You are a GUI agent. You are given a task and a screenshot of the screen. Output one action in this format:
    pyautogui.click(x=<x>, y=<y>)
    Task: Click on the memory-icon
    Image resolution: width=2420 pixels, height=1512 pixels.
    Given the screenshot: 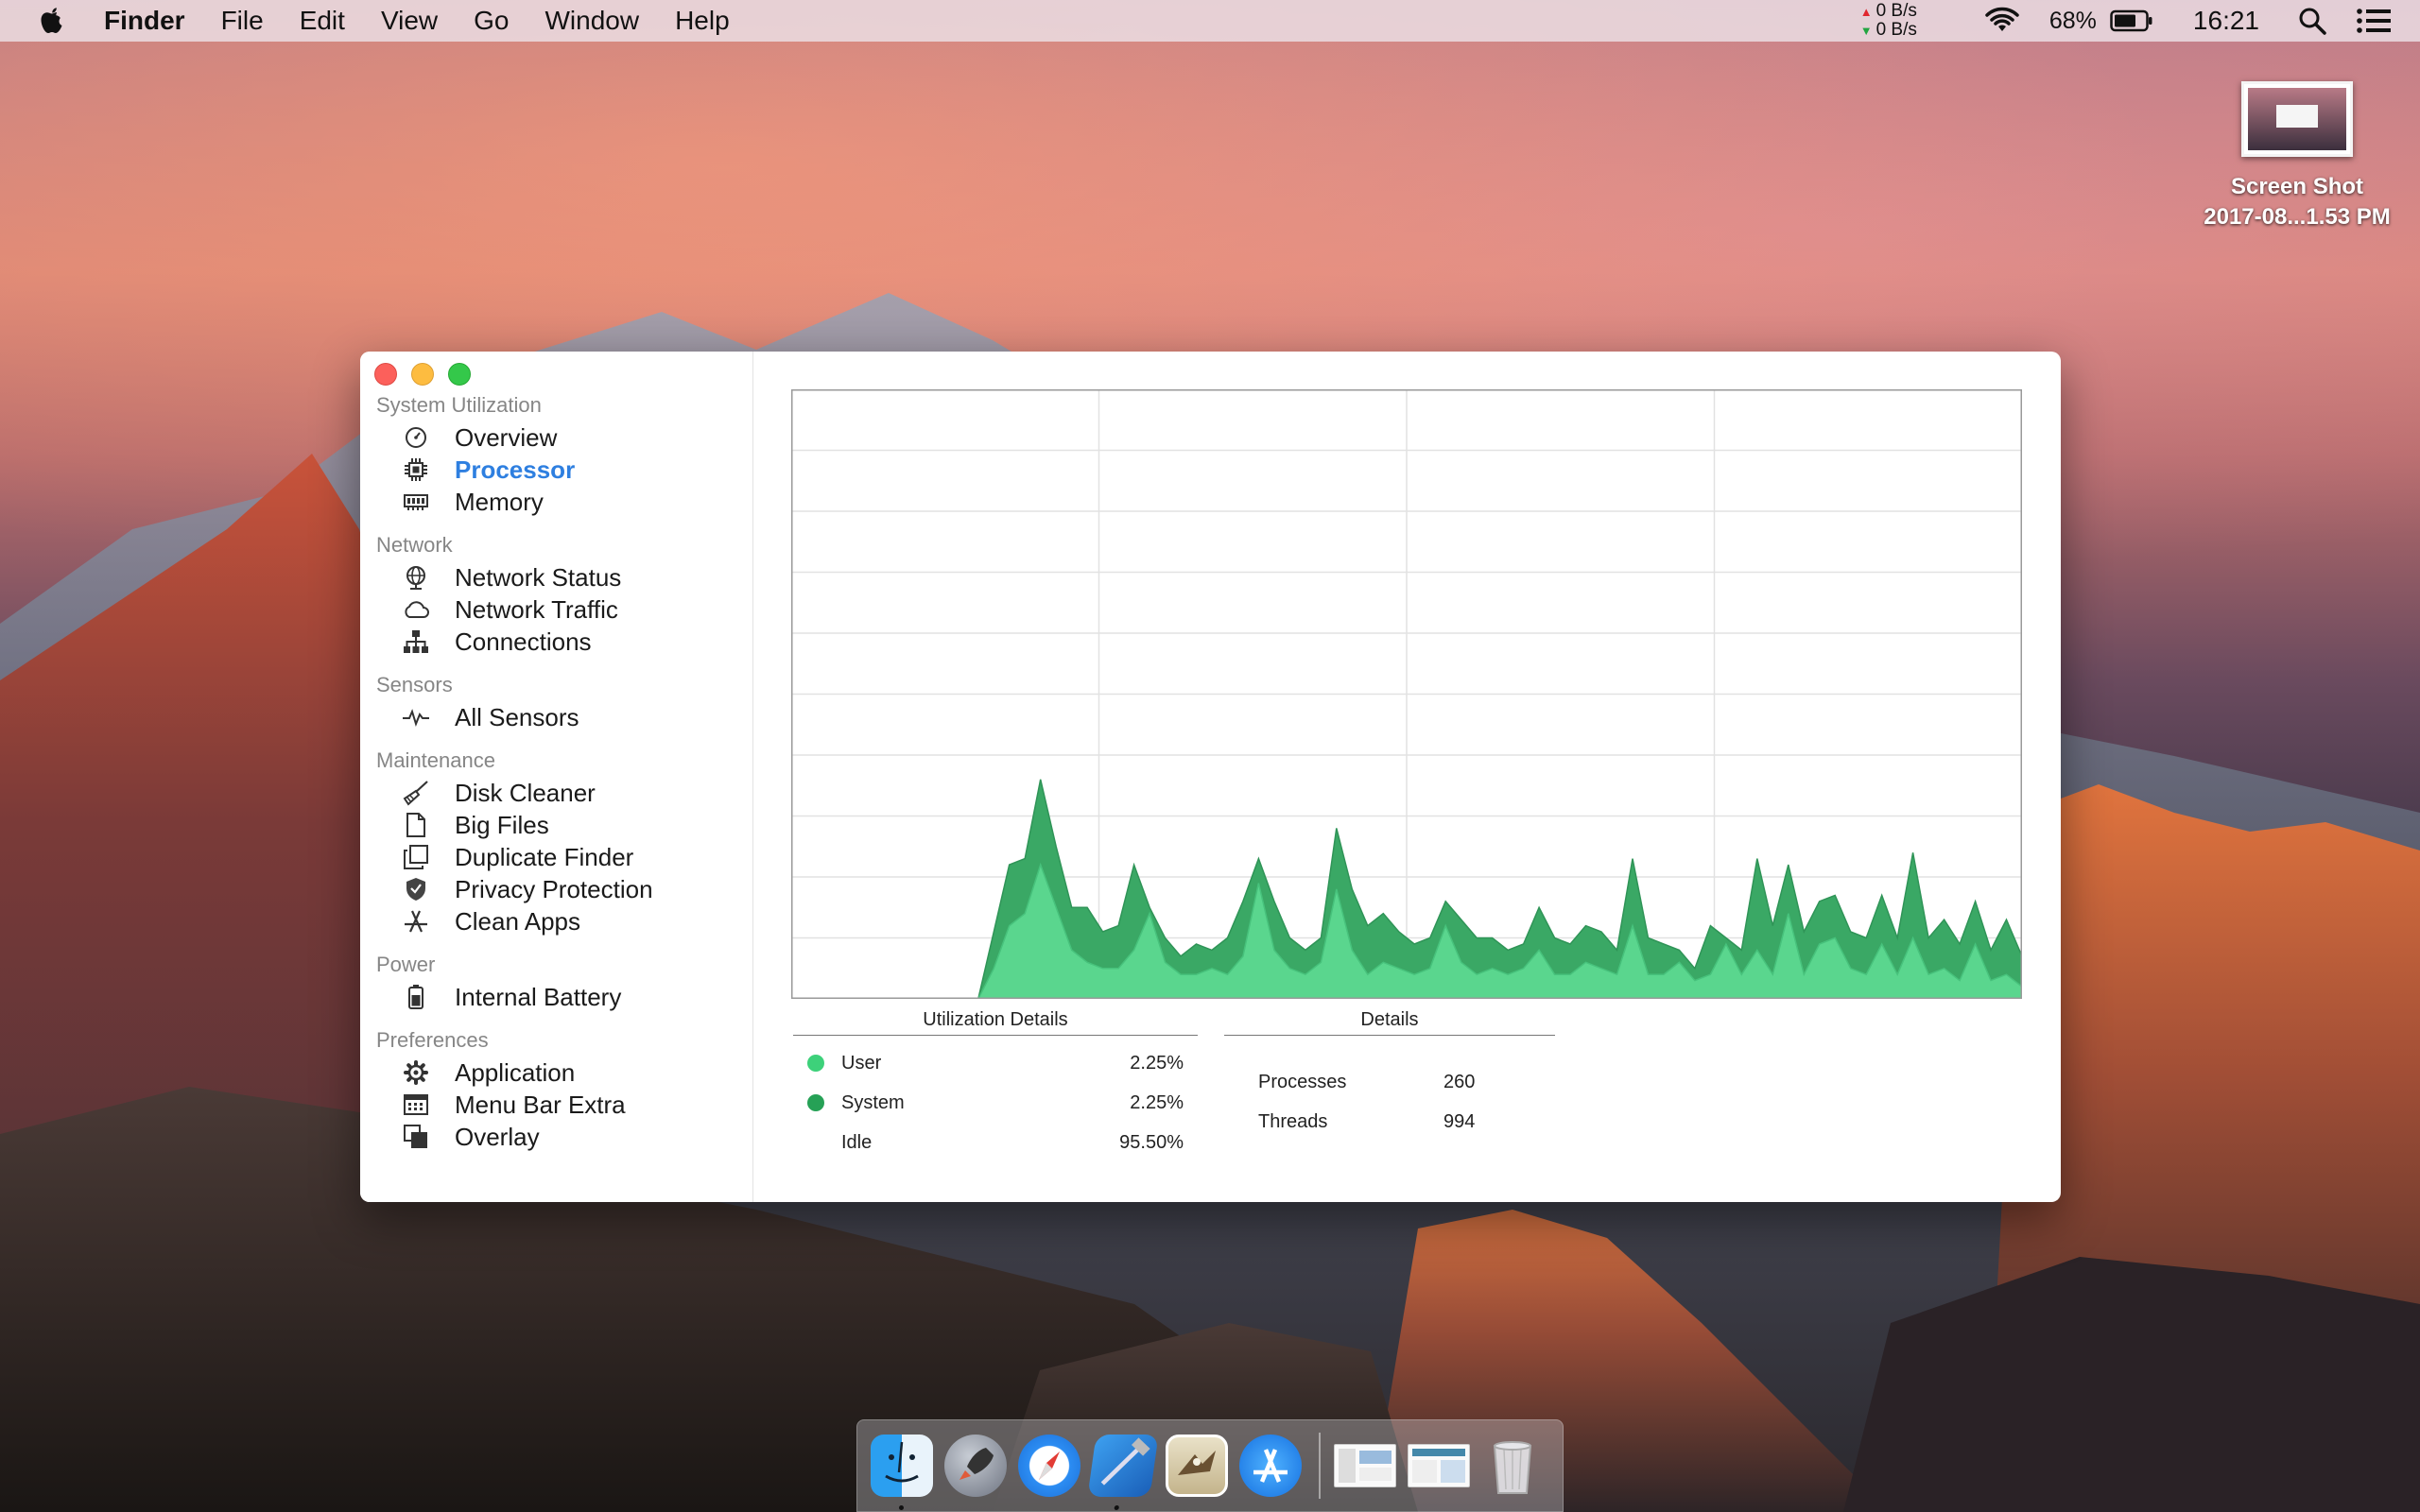 What is the action you would take?
    pyautogui.click(x=416, y=502)
    